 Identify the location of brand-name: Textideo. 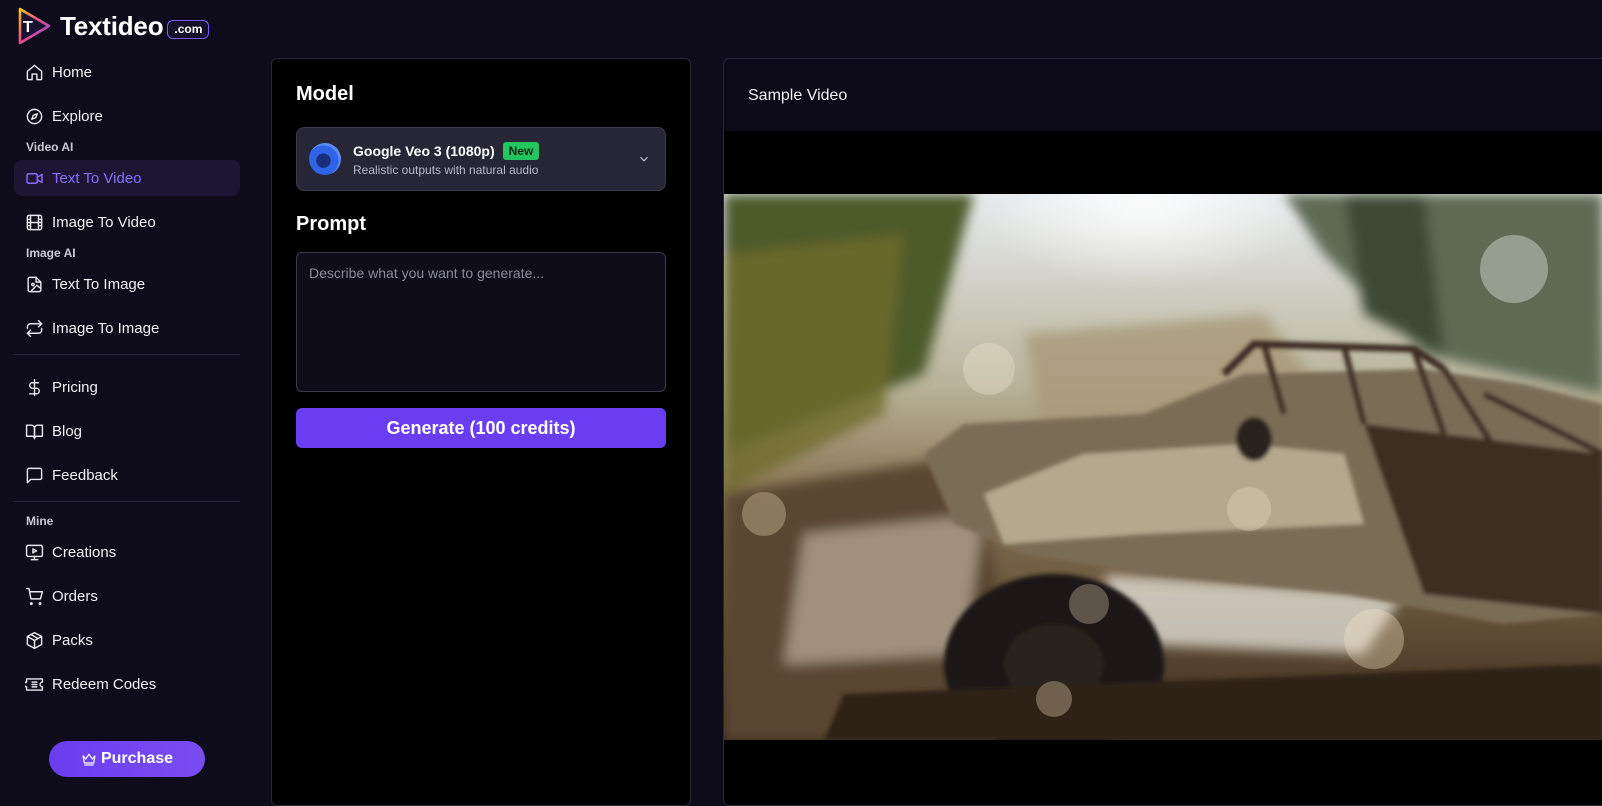
(112, 25).